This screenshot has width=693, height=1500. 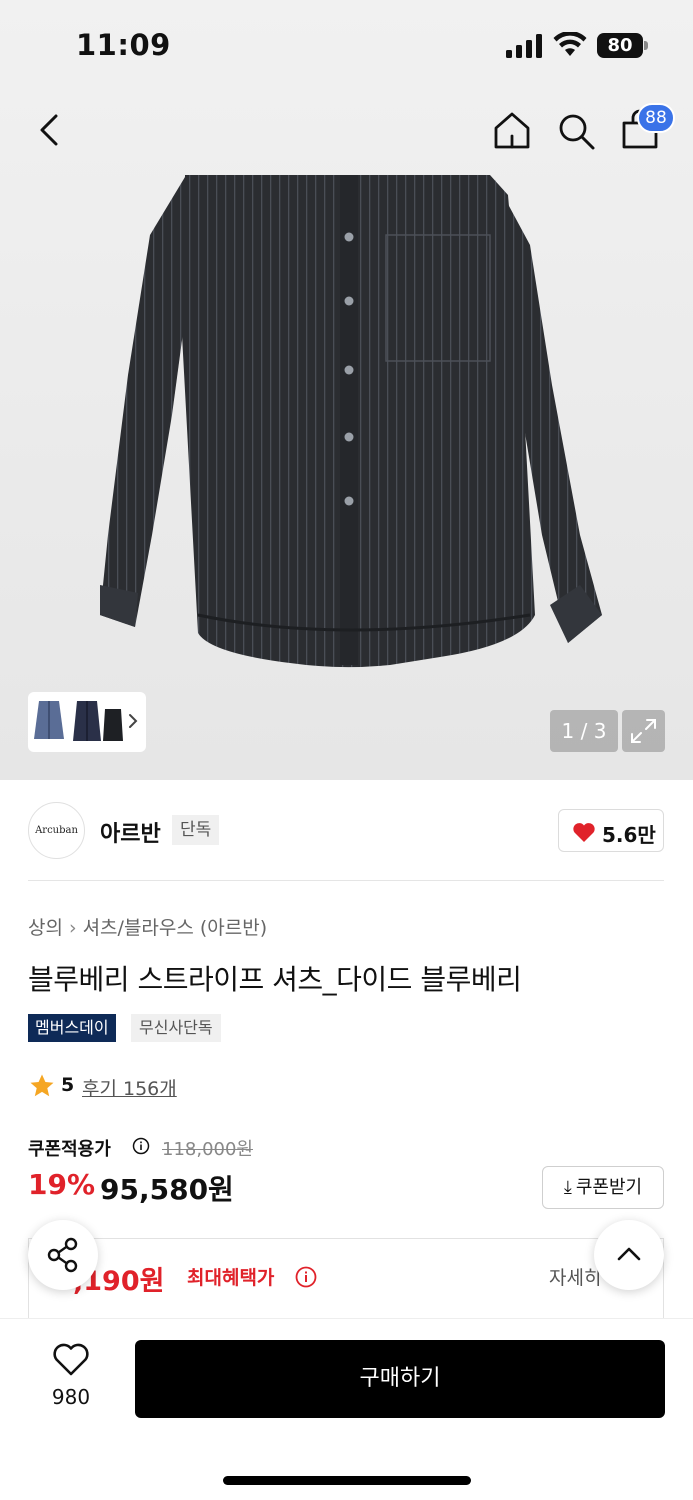 What do you see at coordinates (69, 1149) in the screenshot?
I see `coupon-price-label: 쿠폰적용가` at bounding box center [69, 1149].